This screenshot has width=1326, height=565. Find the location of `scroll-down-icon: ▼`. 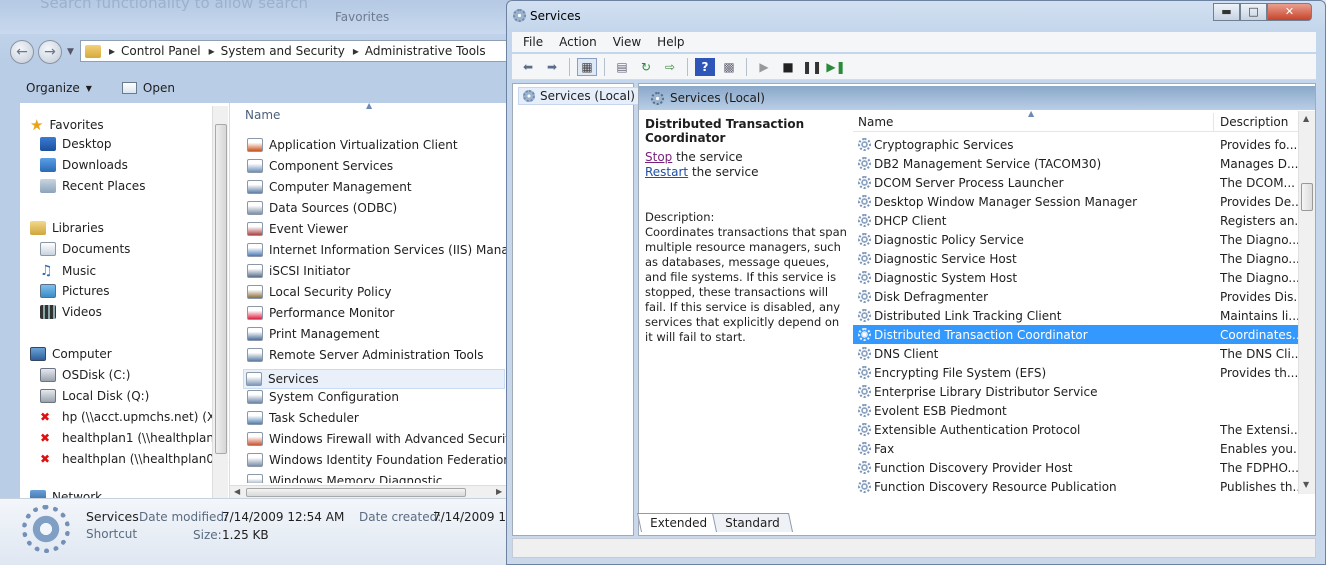

scroll-down-icon: ▼ is located at coordinates (1306, 484).